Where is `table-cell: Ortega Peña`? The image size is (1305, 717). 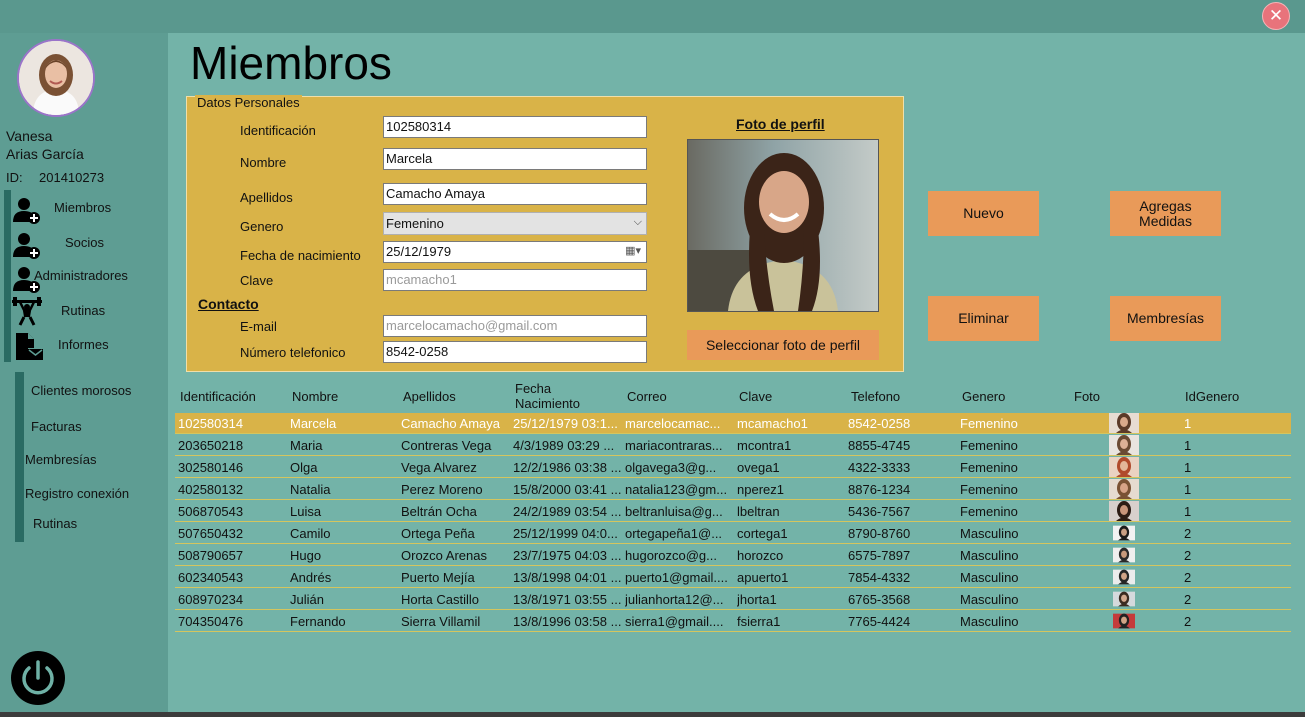
table-cell: Ortega Peña is located at coordinates (438, 533).